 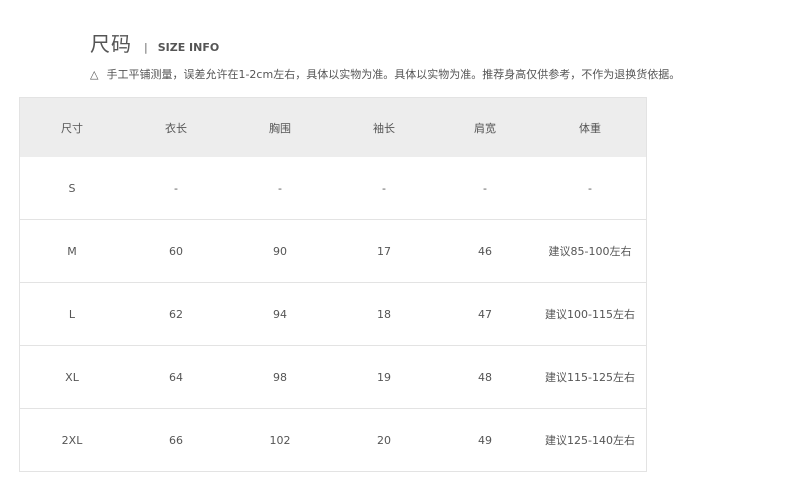 What do you see at coordinates (333, 377) in the screenshot?
I see `table-row: XL 64 98 19 48 建议115-125左右` at bounding box center [333, 377].